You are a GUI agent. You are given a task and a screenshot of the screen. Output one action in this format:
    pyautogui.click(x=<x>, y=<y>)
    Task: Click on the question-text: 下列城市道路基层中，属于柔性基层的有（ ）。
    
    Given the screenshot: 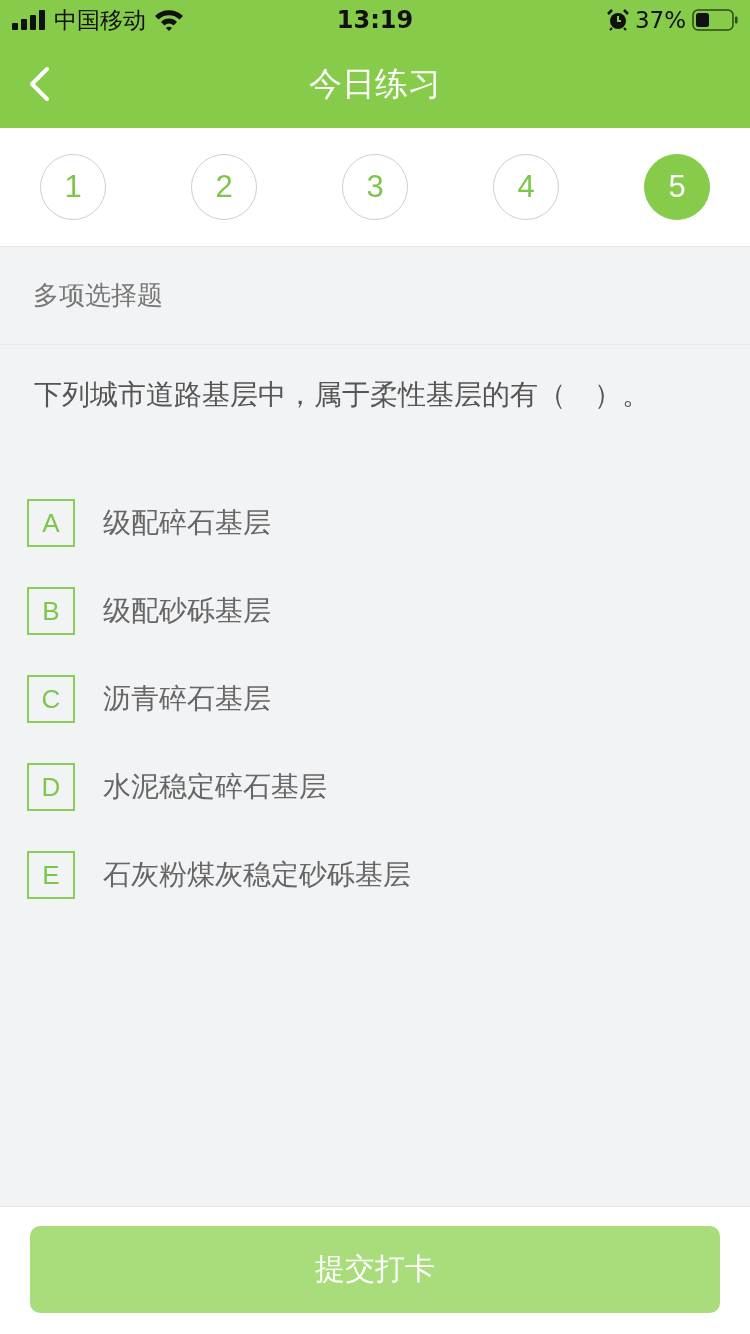 What is the action you would take?
    pyautogui.click(x=342, y=395)
    